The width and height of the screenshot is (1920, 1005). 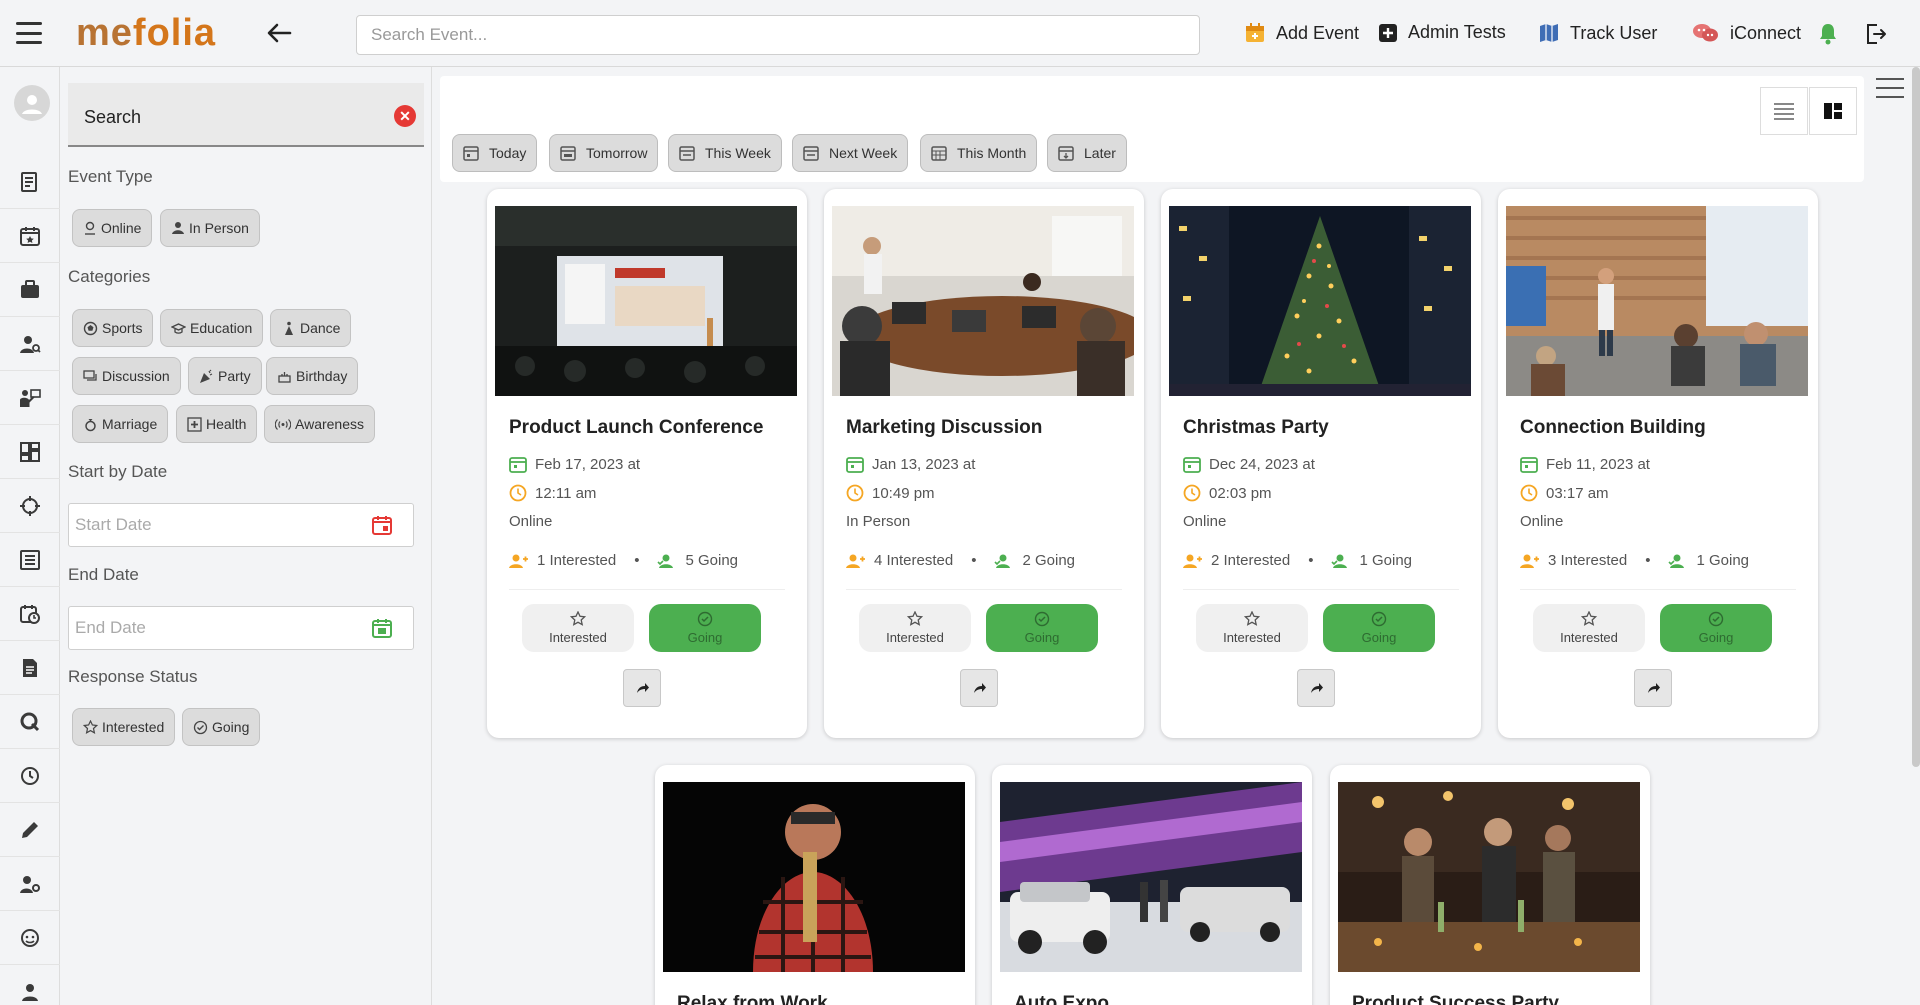 I want to click on chip-discussion: Discussion, so click(x=126, y=376).